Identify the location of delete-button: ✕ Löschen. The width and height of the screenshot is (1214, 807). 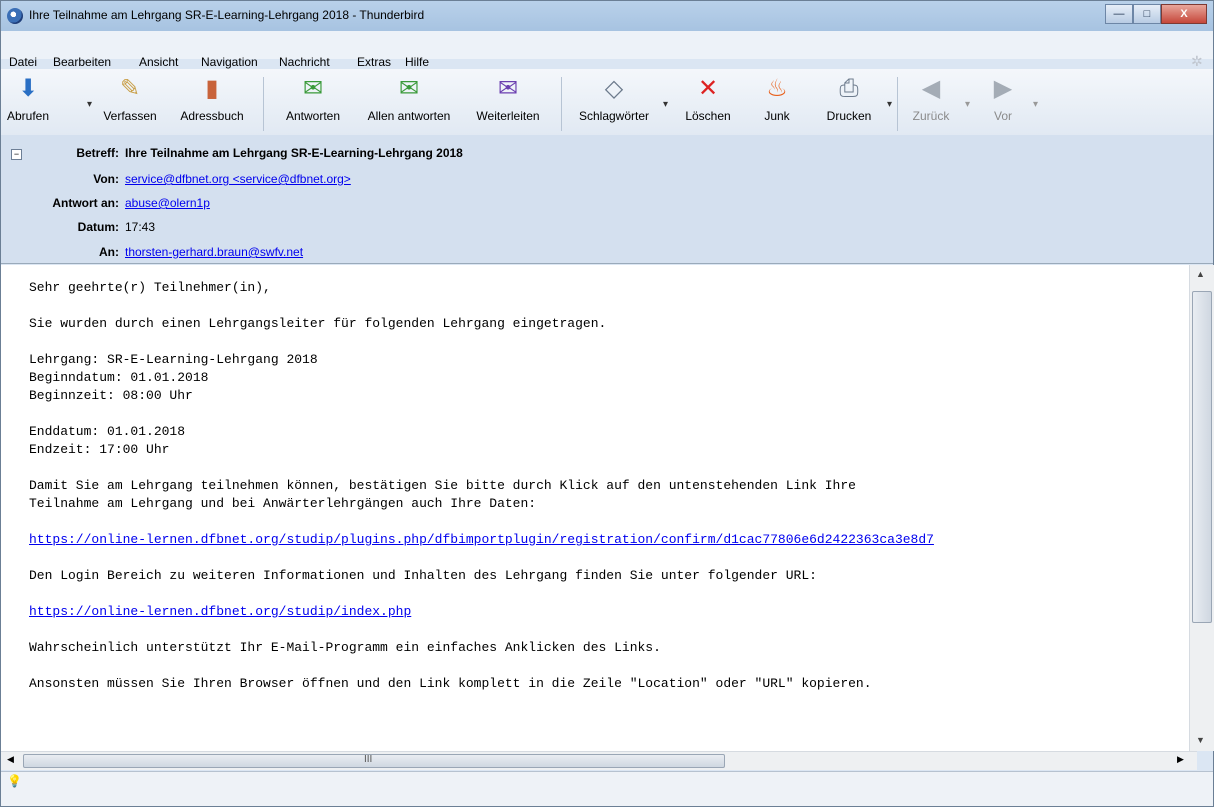
(708, 99).